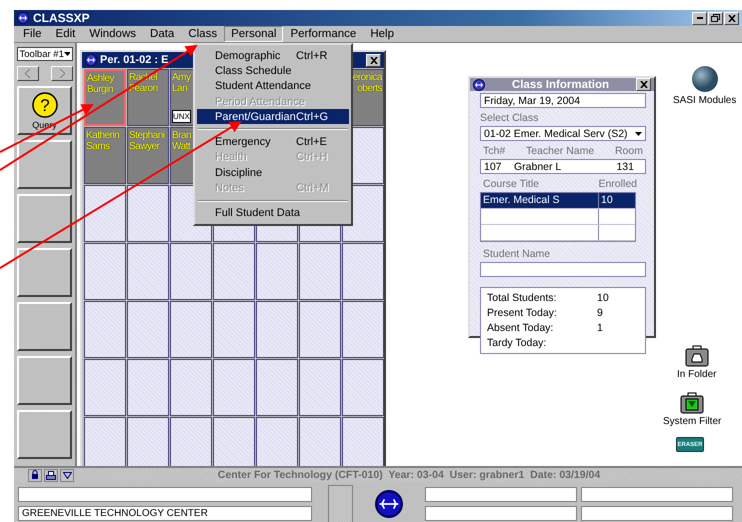  I want to click on icon-label: In Folder, so click(696, 374).